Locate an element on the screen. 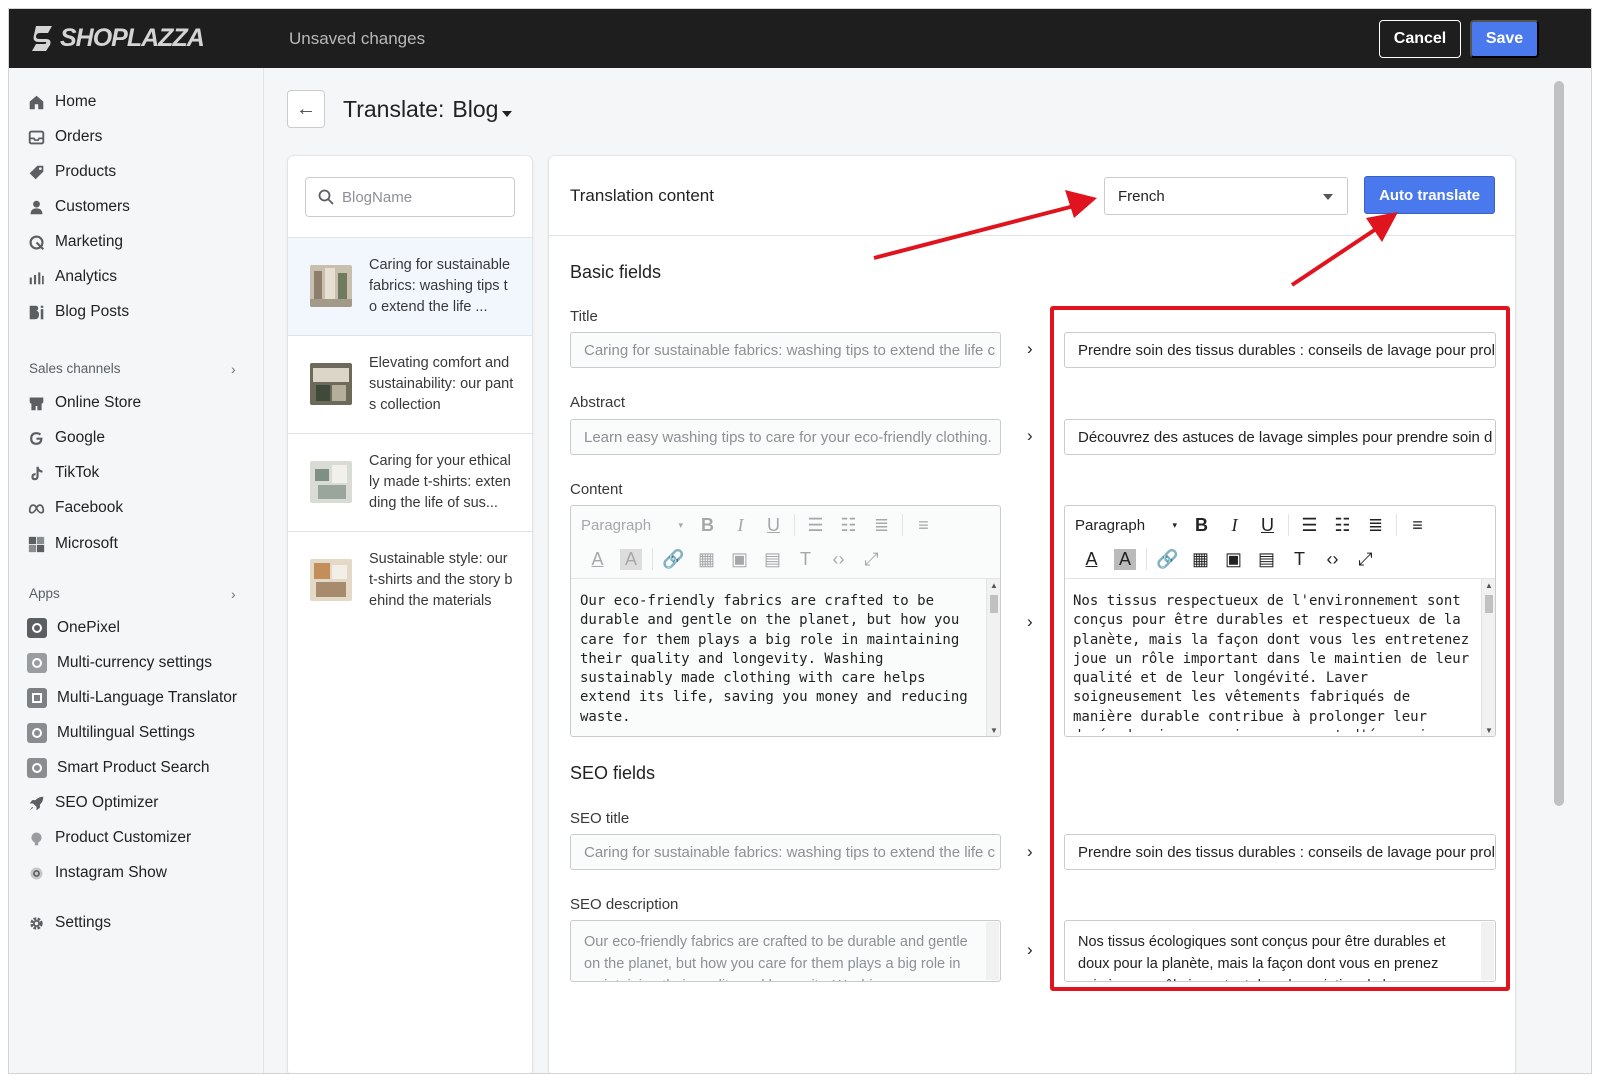 Image resolution: width=1600 pixels, height=1081 pixels. sidebar-item-microsoft: Microsoft is located at coordinates (72, 544).